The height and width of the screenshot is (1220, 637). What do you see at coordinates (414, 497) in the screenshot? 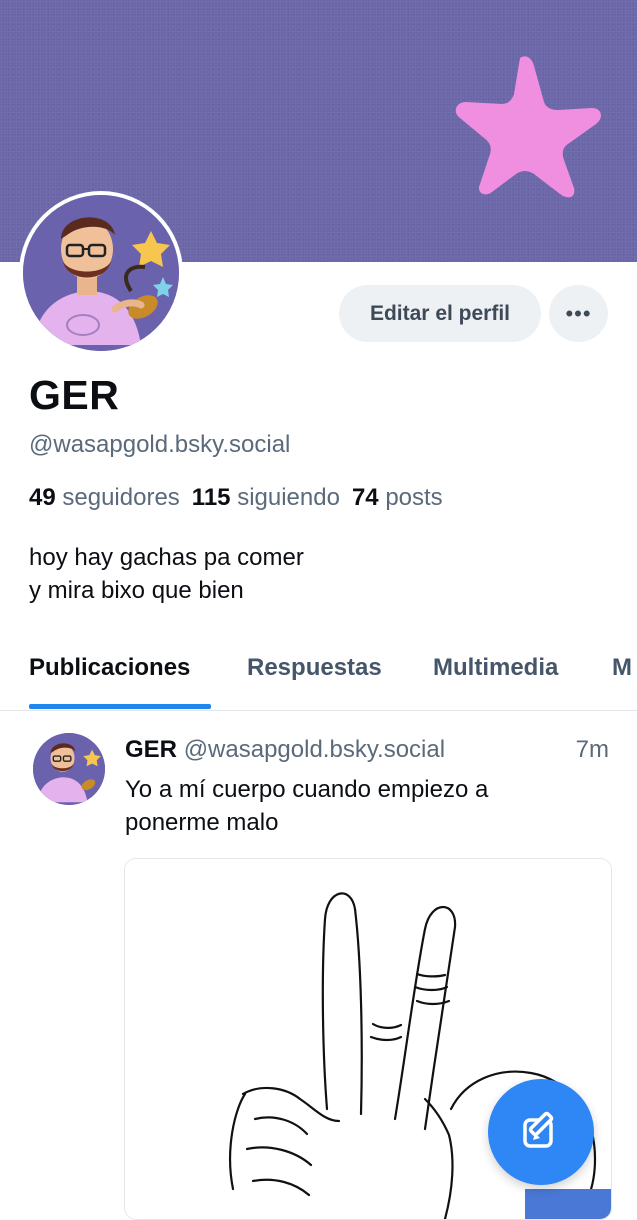
I see `posts-label: posts` at bounding box center [414, 497].